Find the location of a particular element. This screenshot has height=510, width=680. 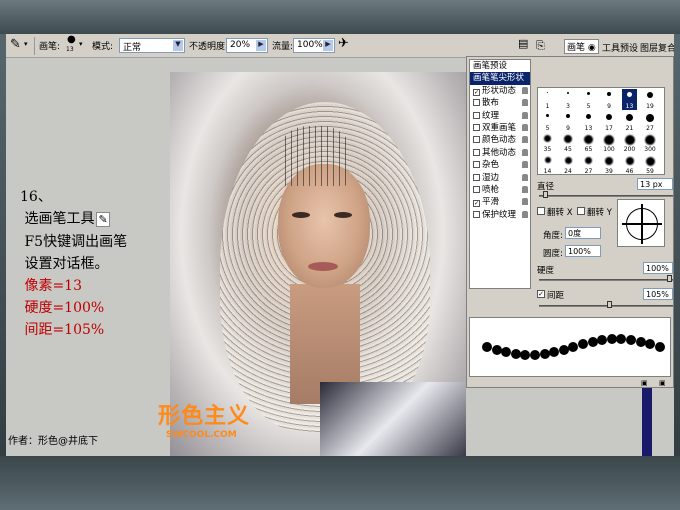

hardness-field: 100% is located at coordinates (658, 268).